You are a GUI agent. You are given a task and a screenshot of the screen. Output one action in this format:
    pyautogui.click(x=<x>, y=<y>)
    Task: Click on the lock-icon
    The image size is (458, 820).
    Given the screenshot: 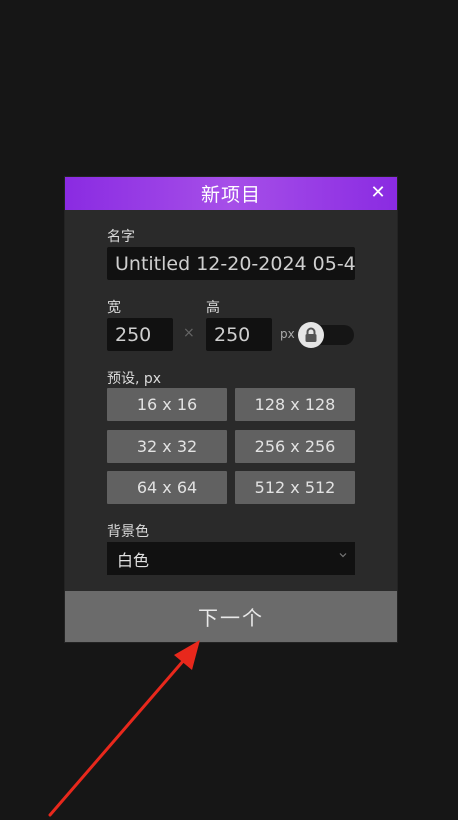 What is the action you would take?
    pyautogui.click(x=311, y=335)
    